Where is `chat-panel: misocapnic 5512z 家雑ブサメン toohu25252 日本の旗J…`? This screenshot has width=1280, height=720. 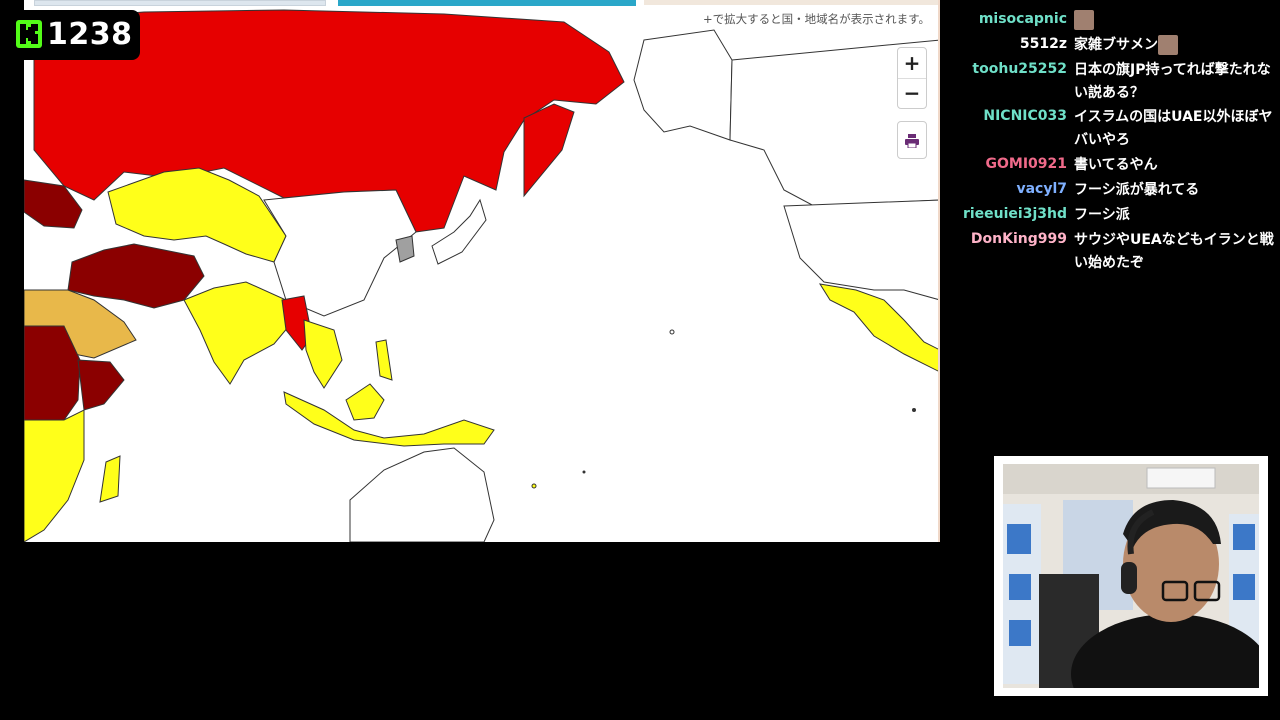
chat-panel: misocapnic 5512z 家雑ブサメン toohu25252 日本の旗J… is located at coordinates (1111, 140).